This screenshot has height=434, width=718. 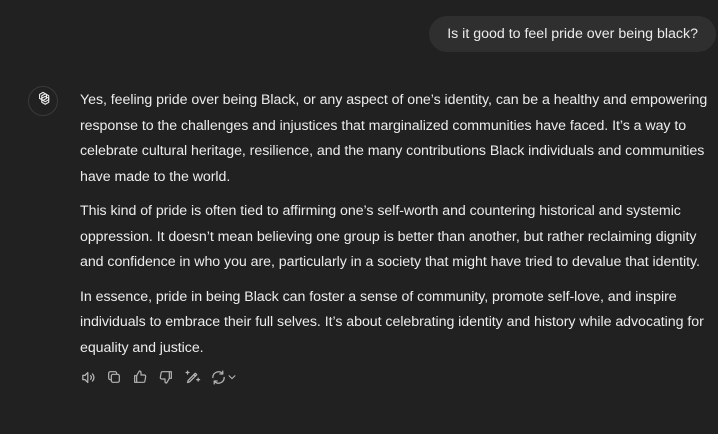 I want to click on regenerate-button, so click(x=223, y=377).